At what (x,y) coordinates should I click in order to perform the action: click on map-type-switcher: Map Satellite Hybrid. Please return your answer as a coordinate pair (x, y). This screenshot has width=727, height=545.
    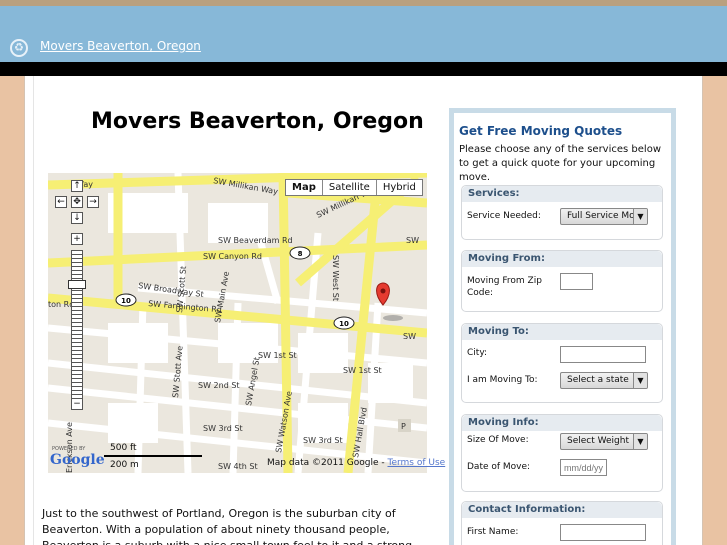
    Looking at the image, I should click on (354, 187).